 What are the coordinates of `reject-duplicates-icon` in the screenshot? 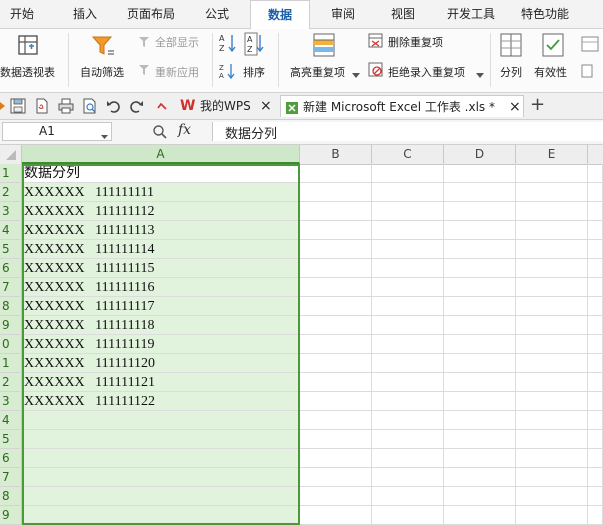 It's located at (375, 69).